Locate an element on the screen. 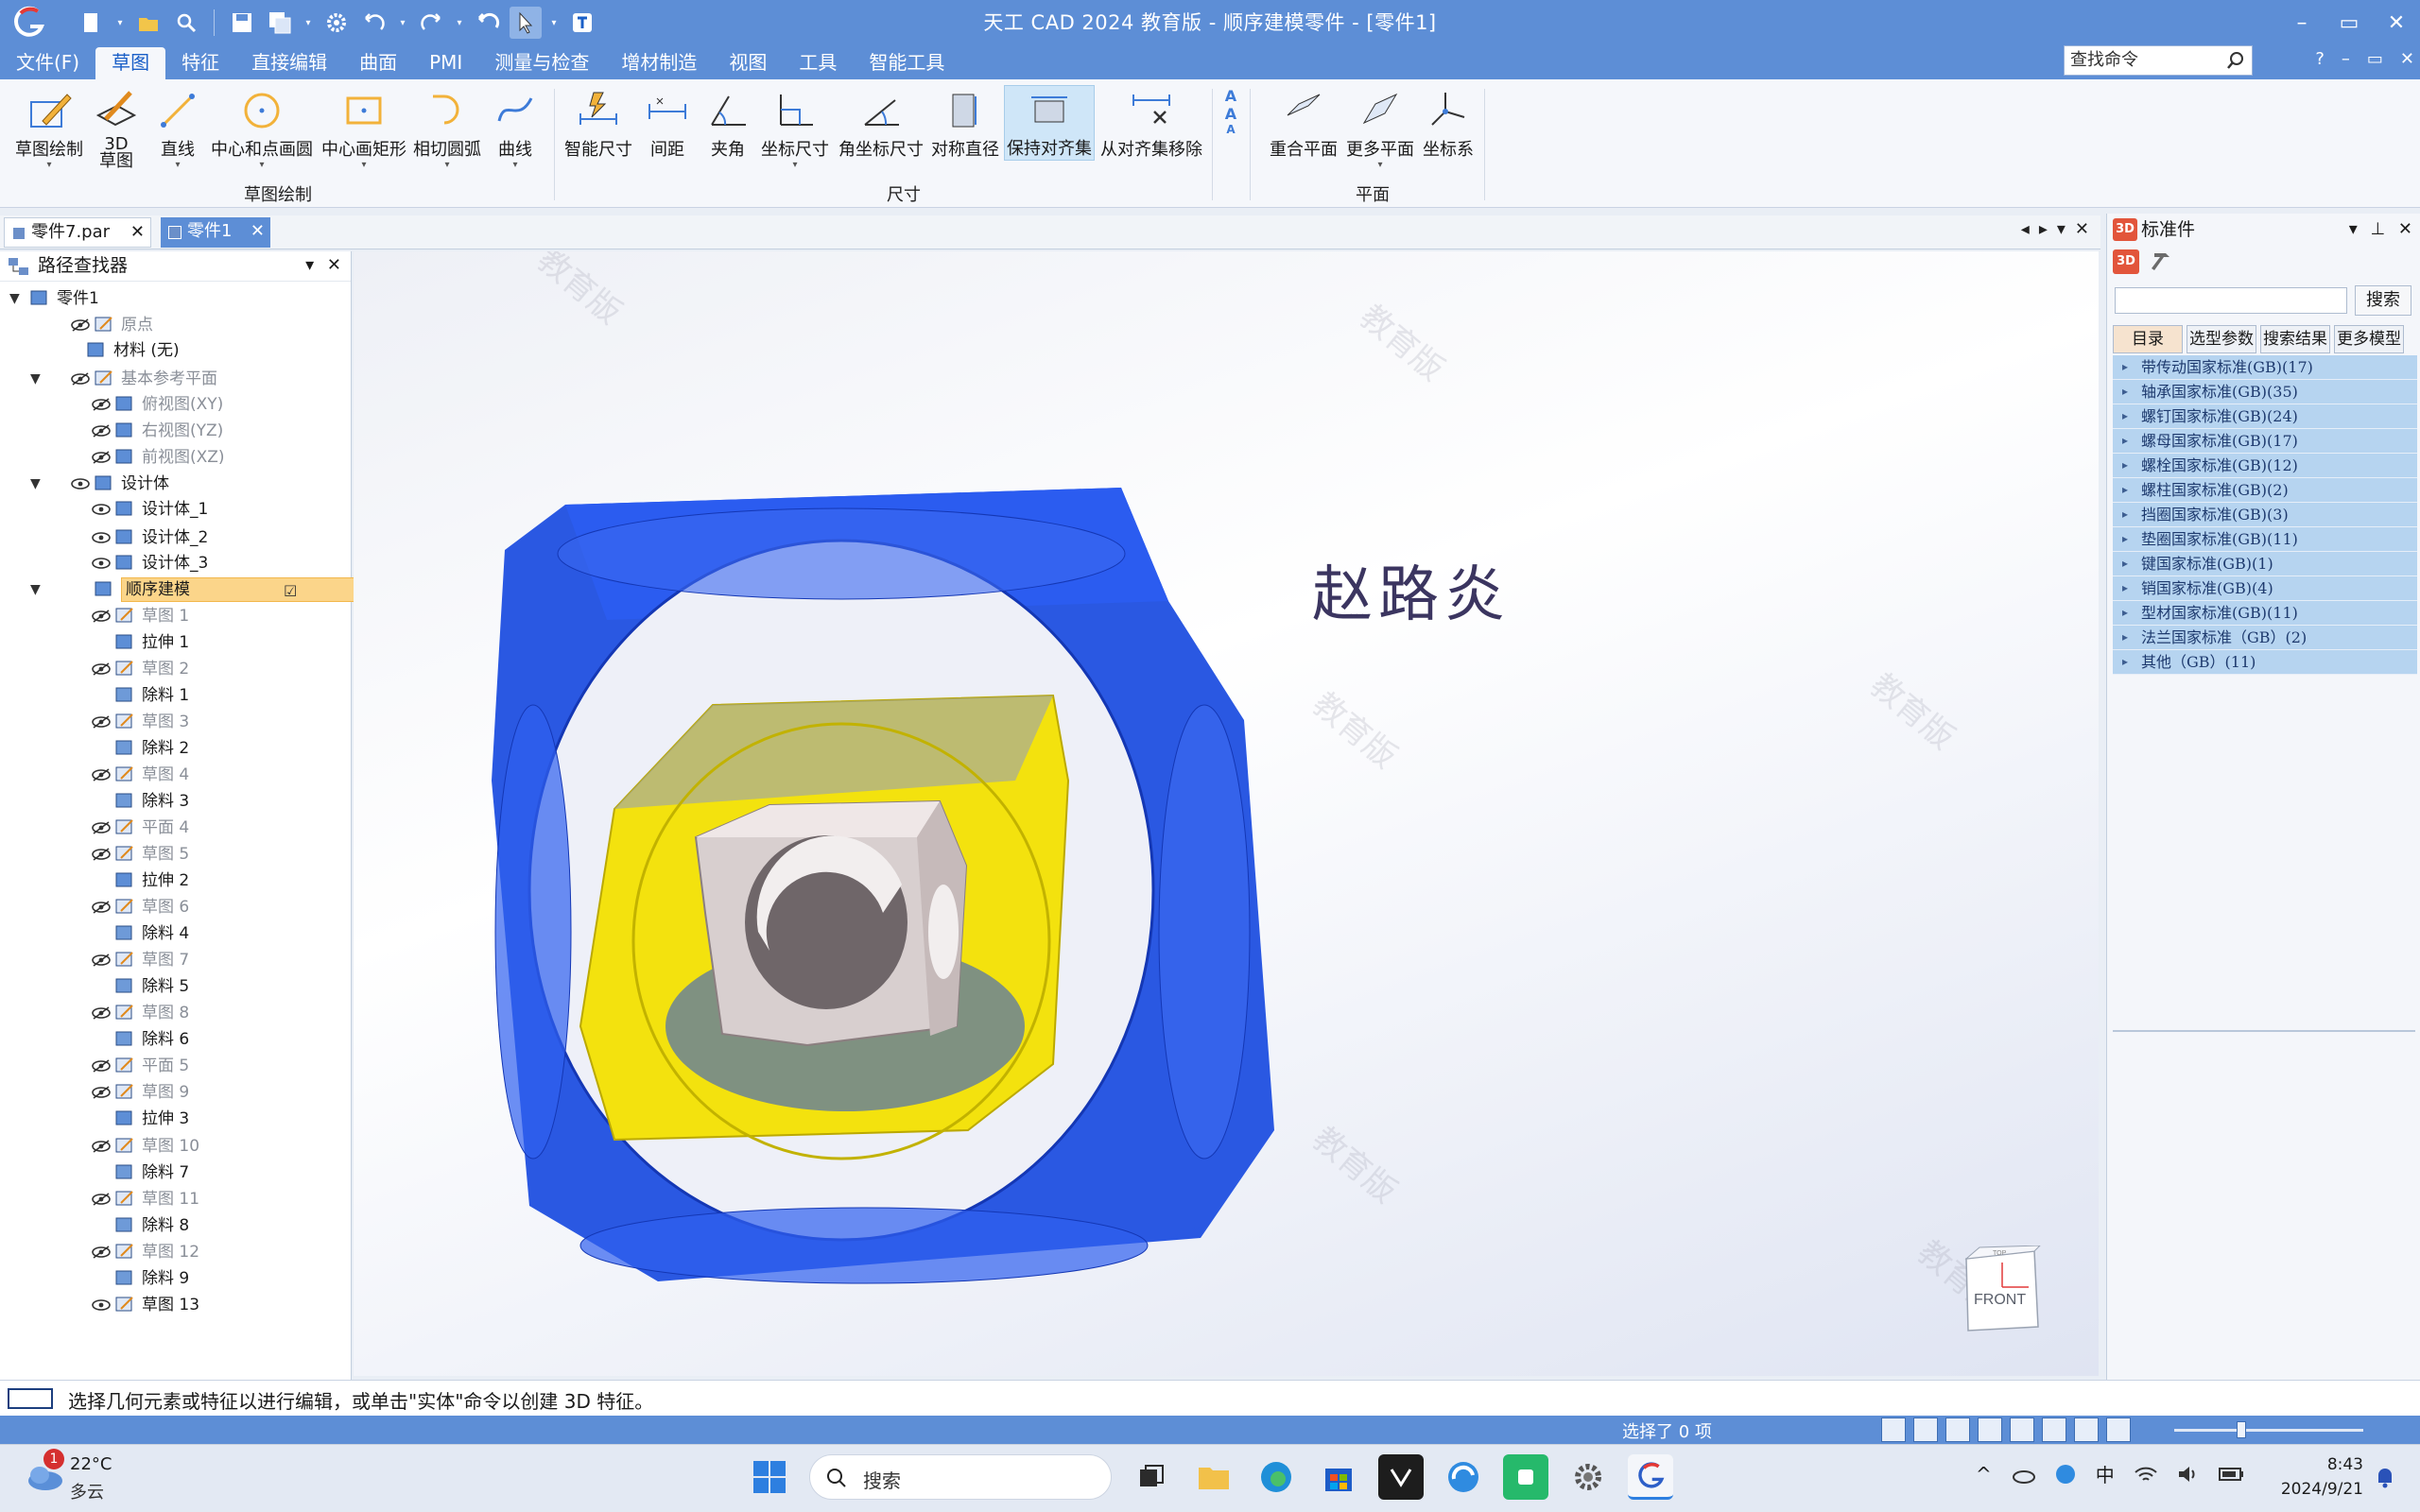 The height and width of the screenshot is (1512, 2420). tree-item: 草图 1 is located at coordinates (175, 616).